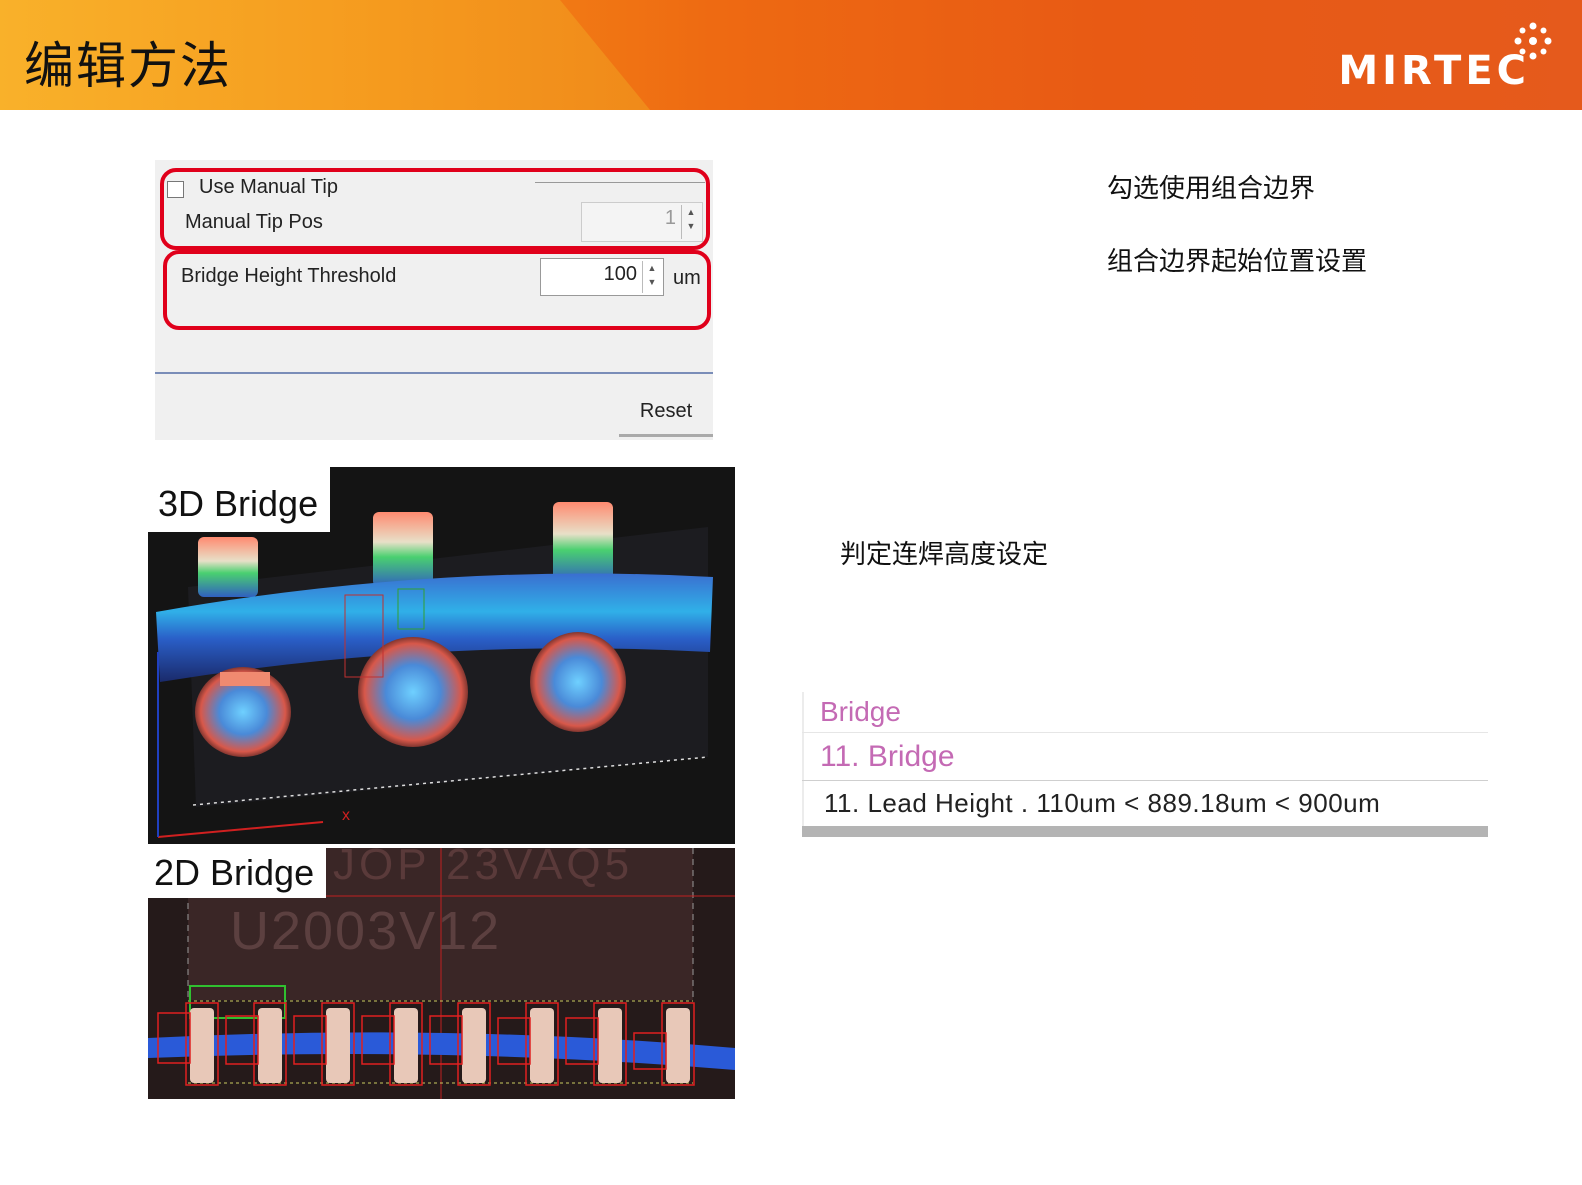  Describe the element at coordinates (346, 815) in the screenshot. I see `axis-x-label: x` at that location.